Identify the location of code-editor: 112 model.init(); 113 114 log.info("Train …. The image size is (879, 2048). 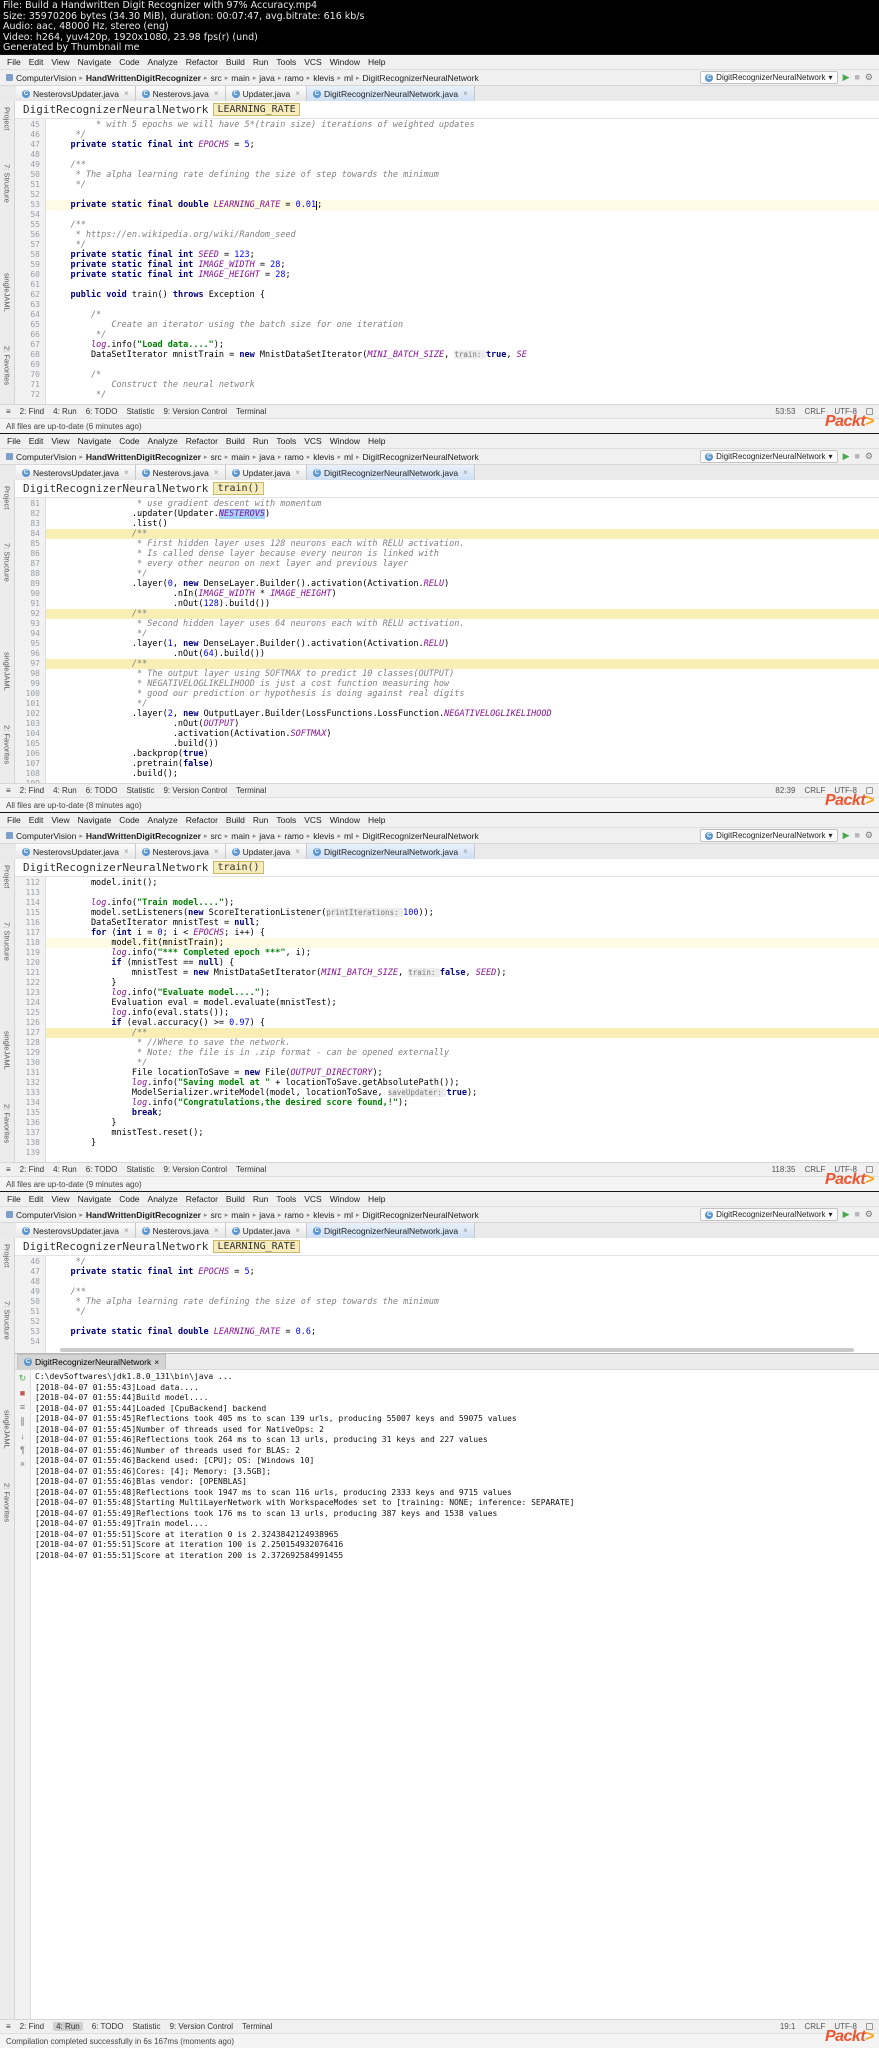
(447, 1019).